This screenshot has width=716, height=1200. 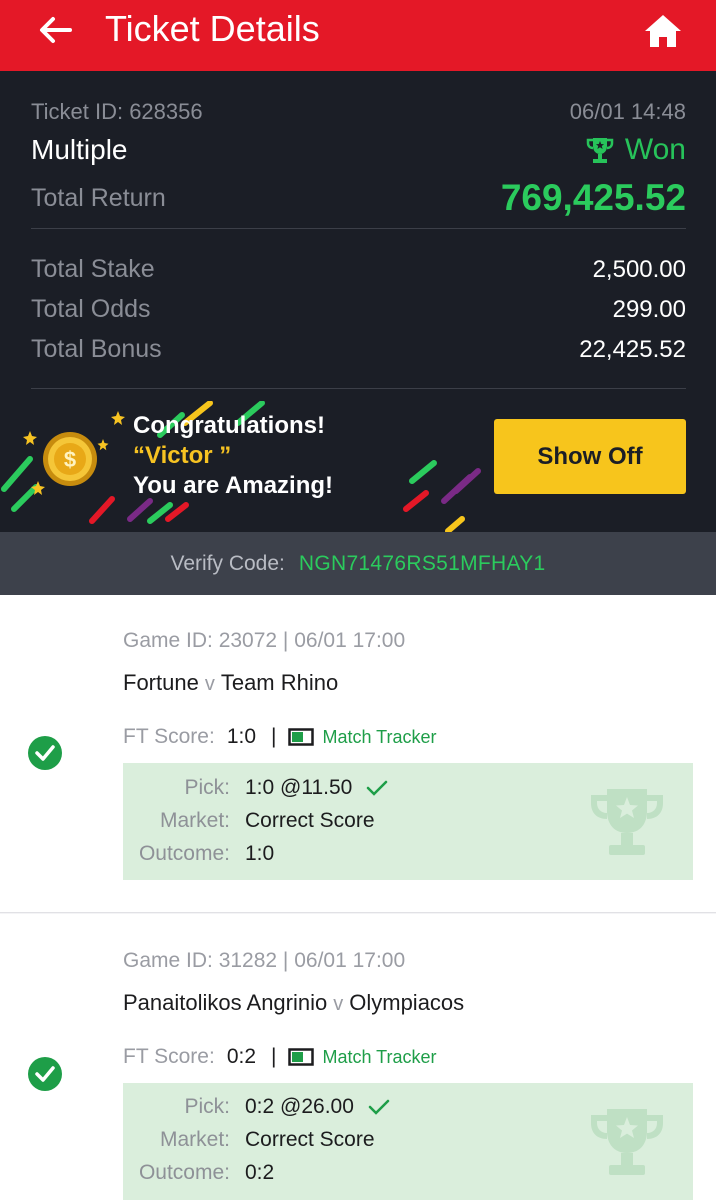 I want to click on outcome-value: 1:0, so click(x=260, y=853).